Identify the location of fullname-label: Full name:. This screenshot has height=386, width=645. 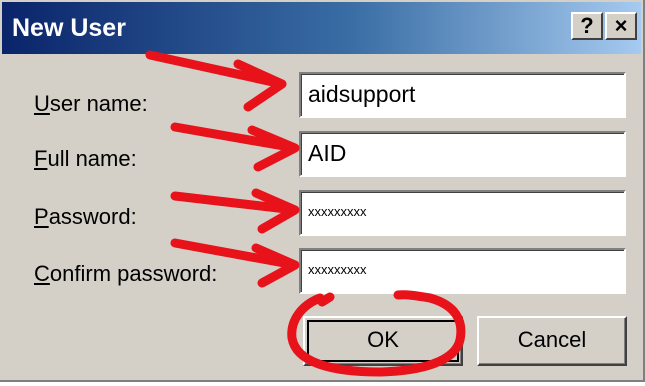
(85, 158).